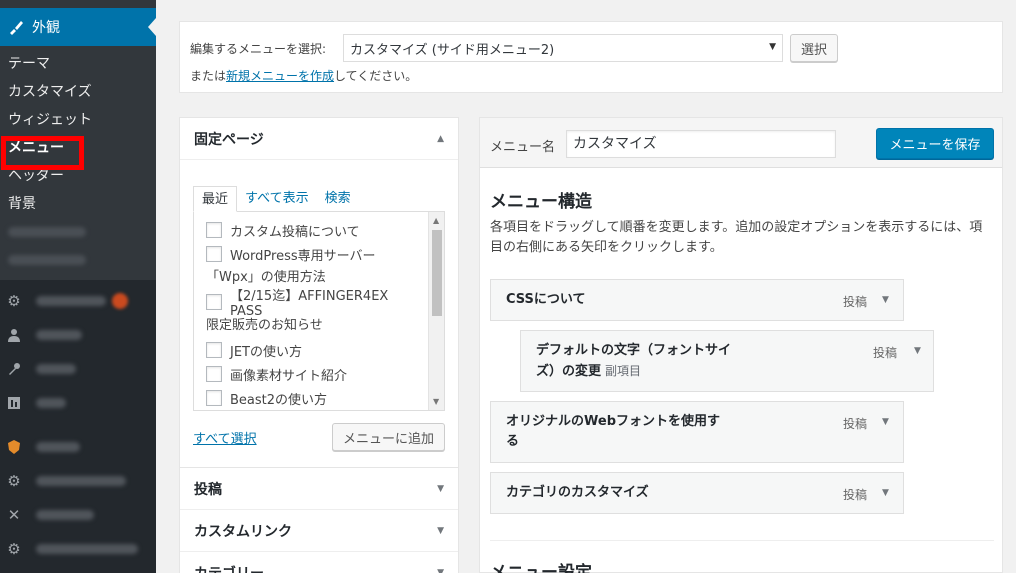 The width and height of the screenshot is (1016, 573). I want to click on sidebar-item-plugin-a, so click(78, 447).